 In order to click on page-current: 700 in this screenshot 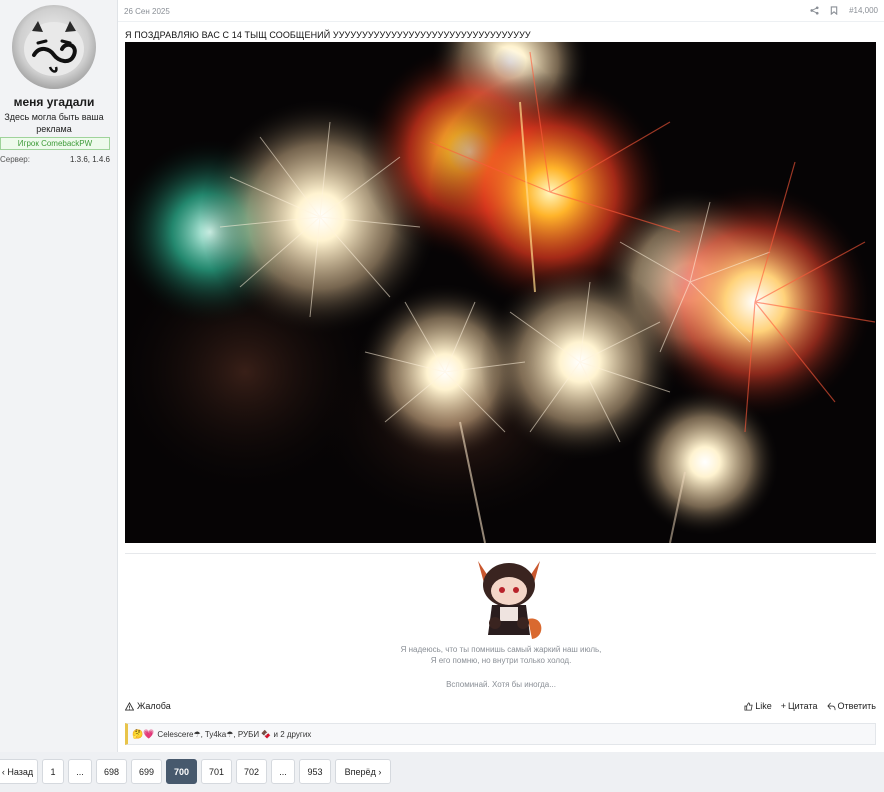, I will do `click(181, 771)`.